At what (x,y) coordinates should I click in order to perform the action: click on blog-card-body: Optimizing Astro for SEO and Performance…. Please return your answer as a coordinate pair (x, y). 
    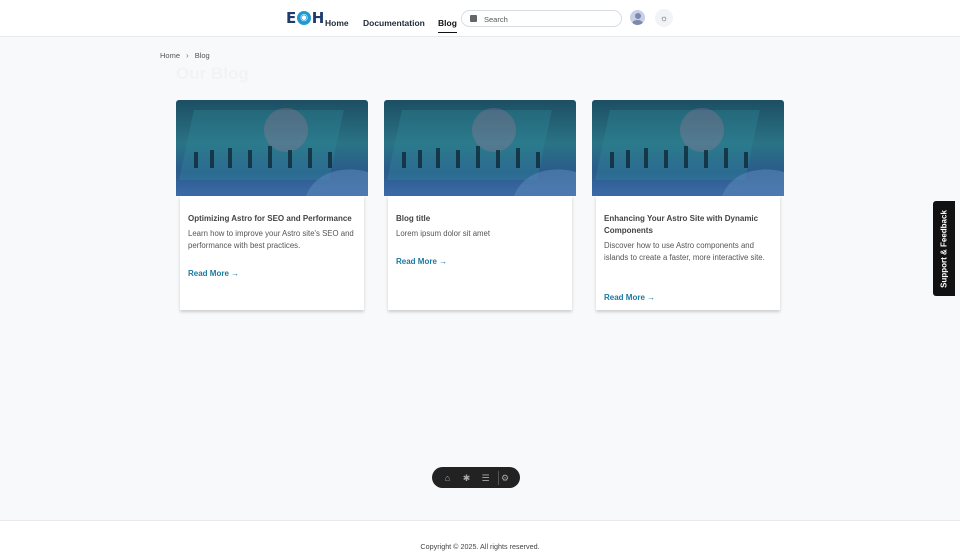
    Looking at the image, I should click on (272, 253).